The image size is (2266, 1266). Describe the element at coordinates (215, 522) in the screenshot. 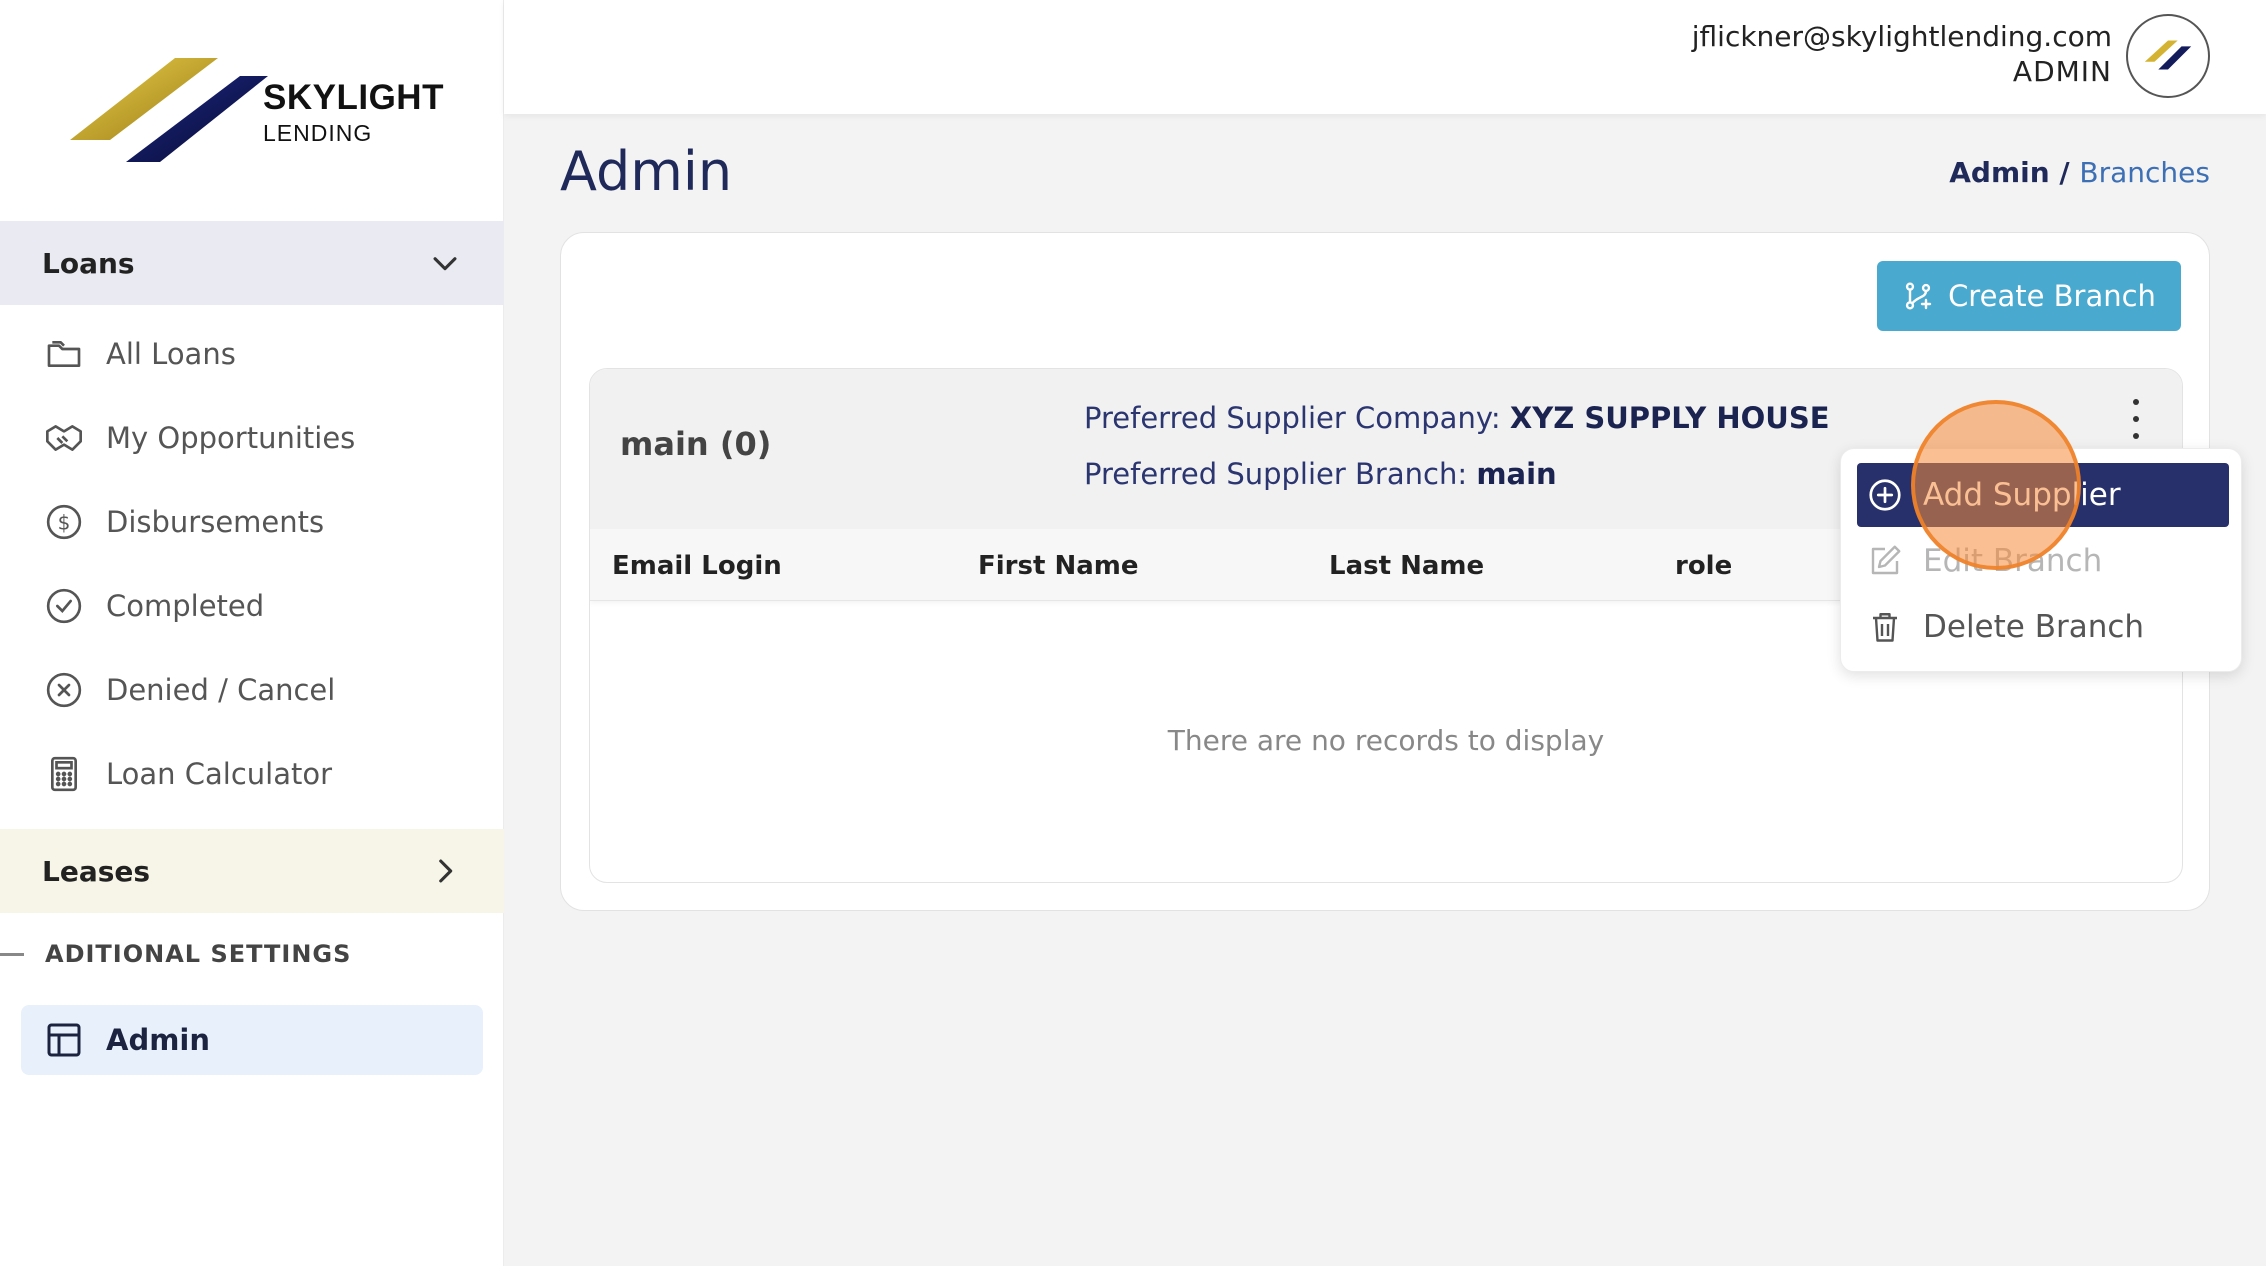

I see `sidebar-item-label: Disbursements` at that location.